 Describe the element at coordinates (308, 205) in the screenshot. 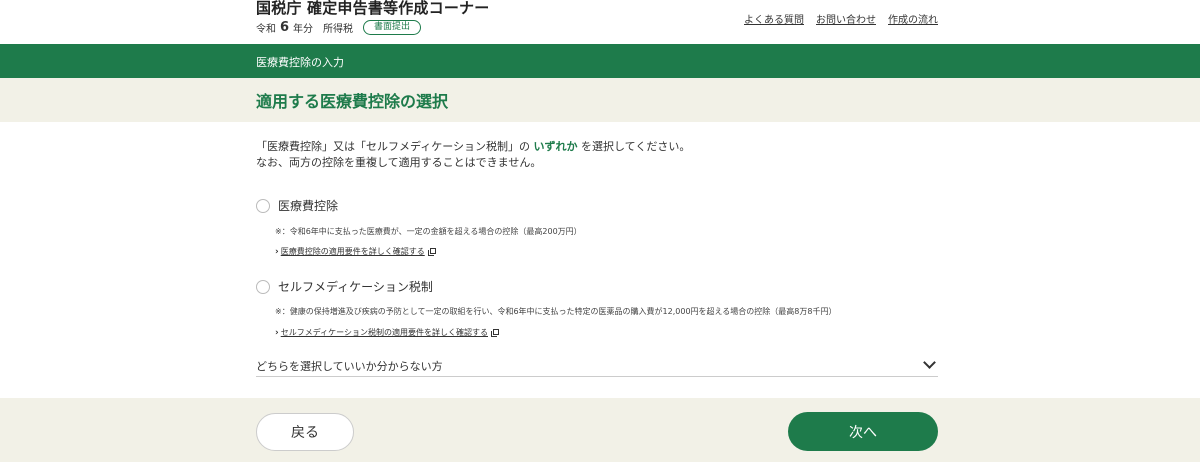

I see `option-label: 医療費控除` at that location.